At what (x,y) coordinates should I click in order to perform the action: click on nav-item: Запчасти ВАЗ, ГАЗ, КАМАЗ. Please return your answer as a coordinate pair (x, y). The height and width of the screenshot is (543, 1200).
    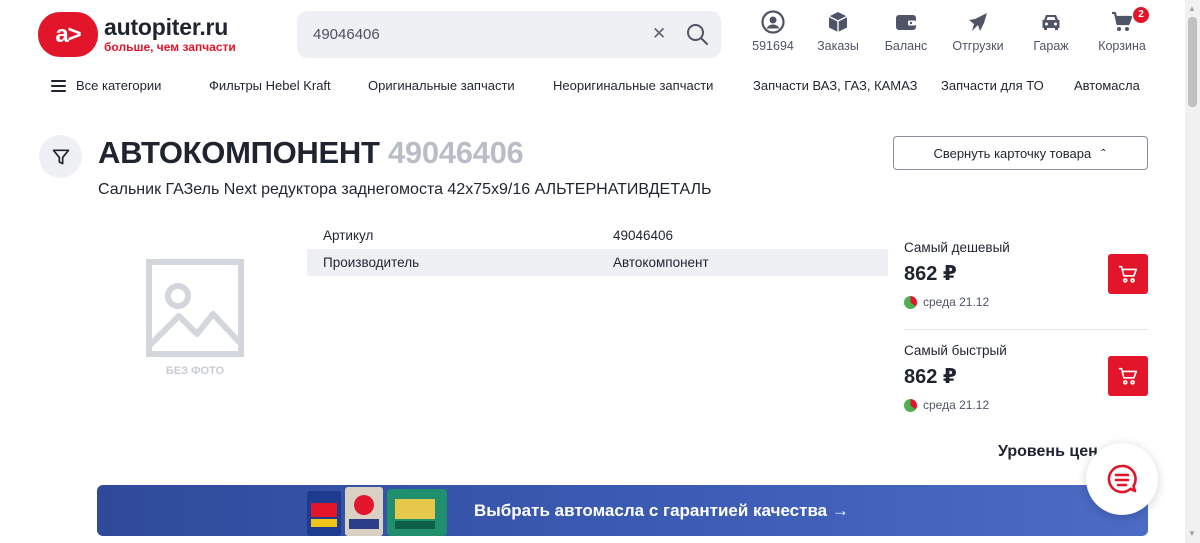
    Looking at the image, I should click on (835, 85).